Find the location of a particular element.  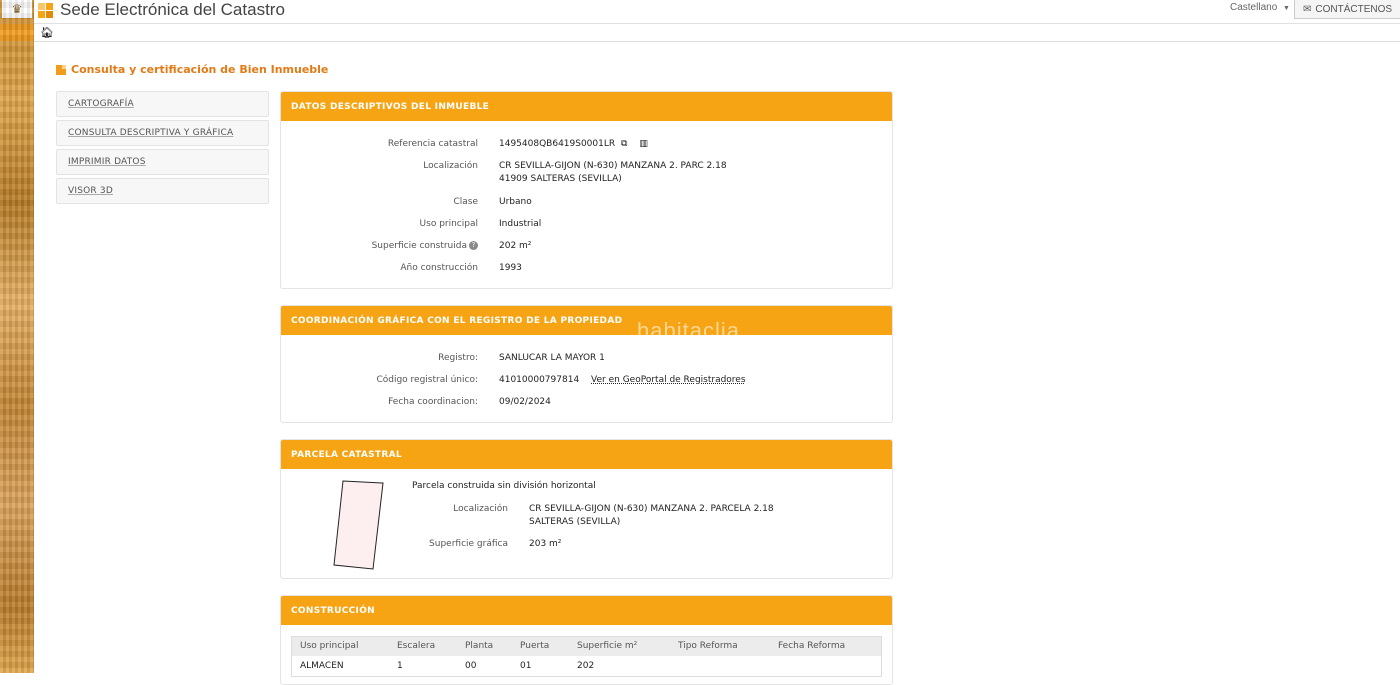

clase-value: Urbano is located at coordinates (515, 202).